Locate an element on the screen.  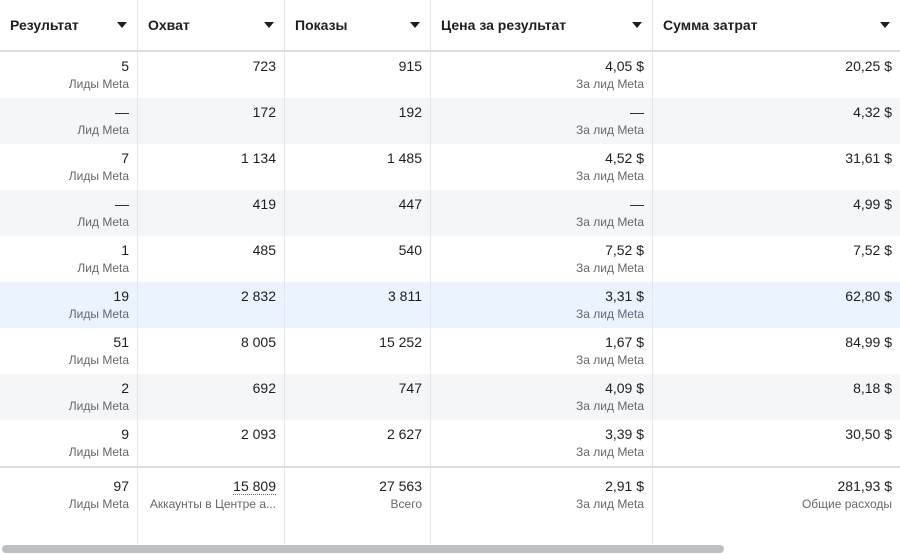
cpr-cell: 3,31 $ За лид Meta is located at coordinates (542, 305).